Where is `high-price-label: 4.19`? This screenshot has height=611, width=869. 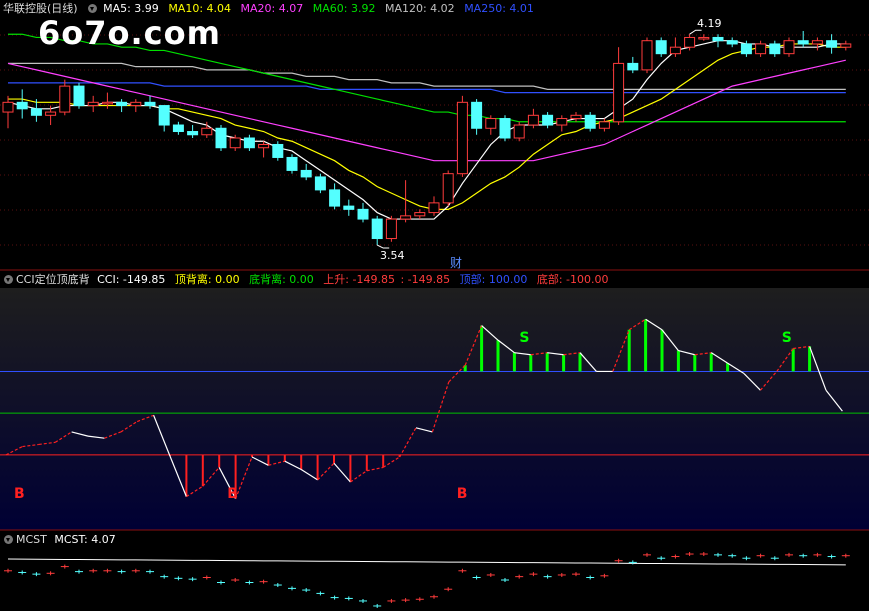
high-price-label: 4.19 is located at coordinates (709, 23).